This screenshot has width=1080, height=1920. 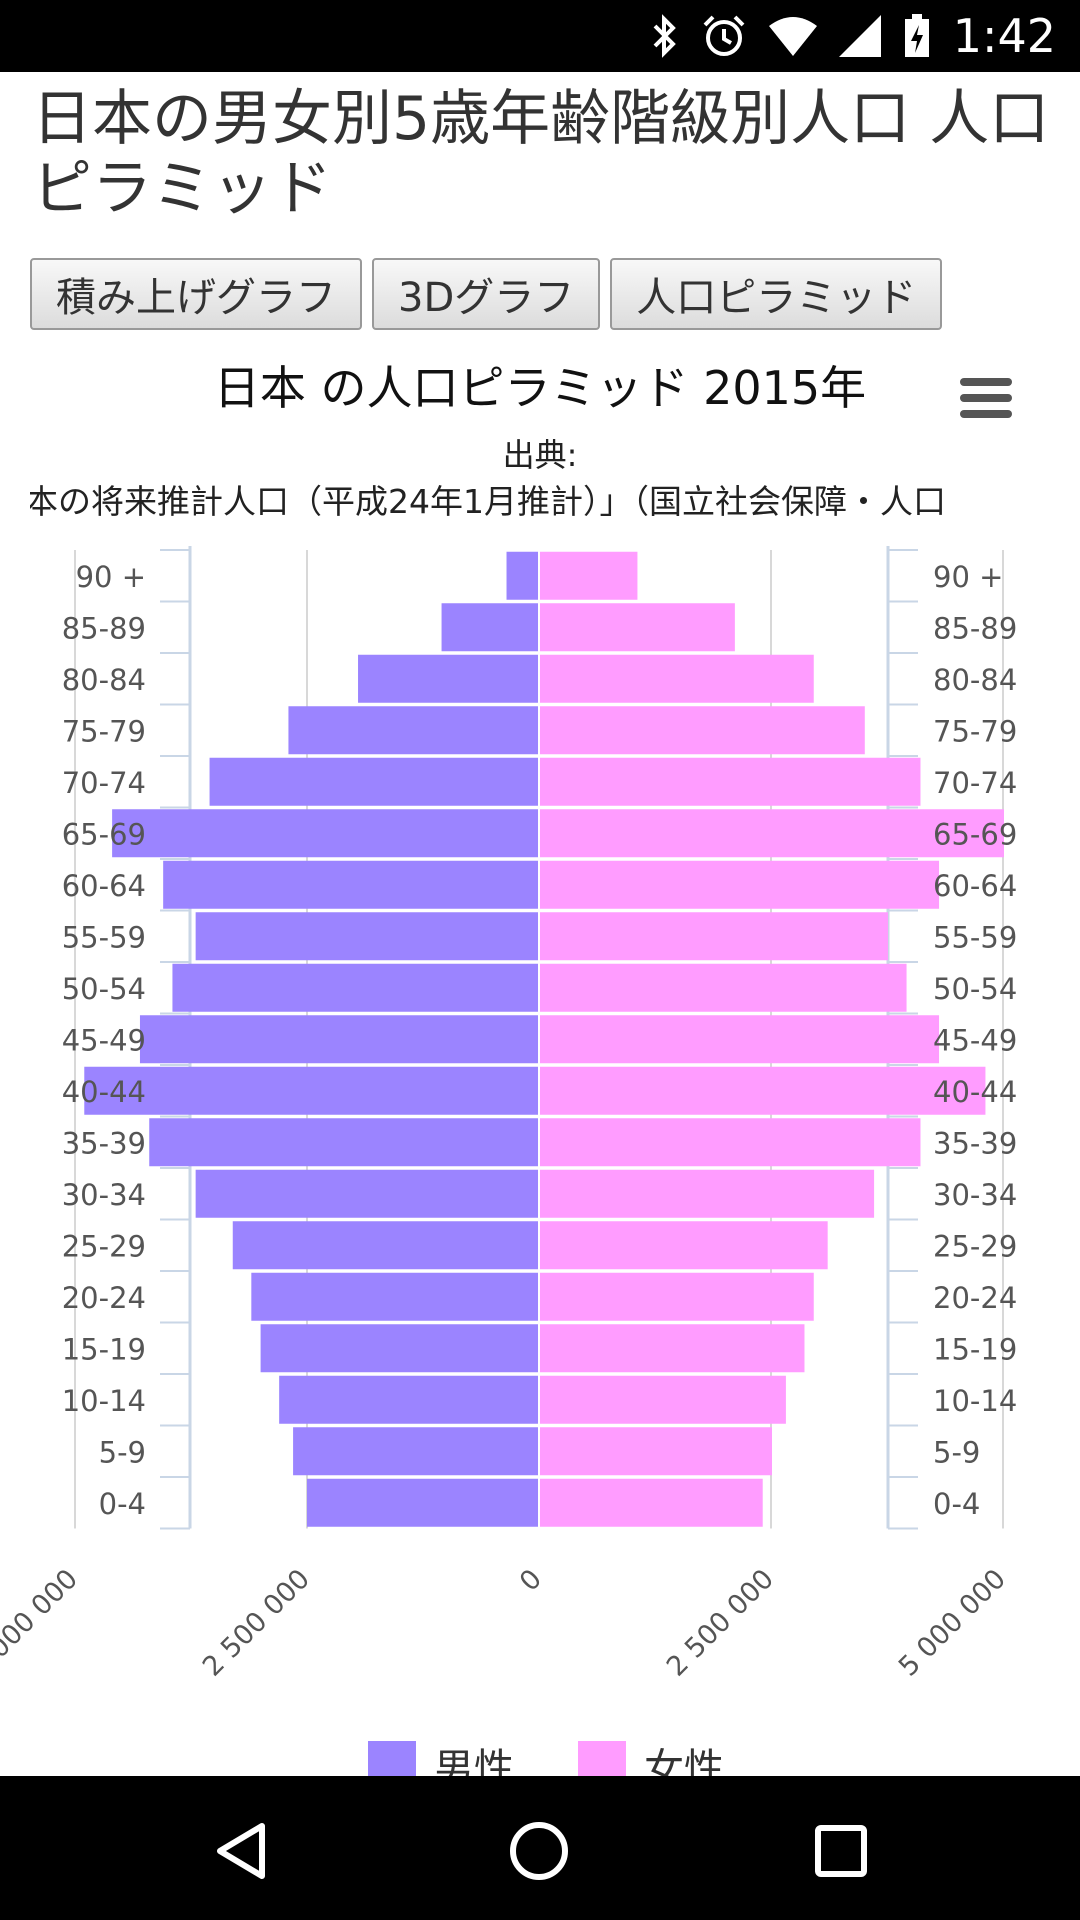 I want to click on navigation-bar, so click(x=540, y=1848).